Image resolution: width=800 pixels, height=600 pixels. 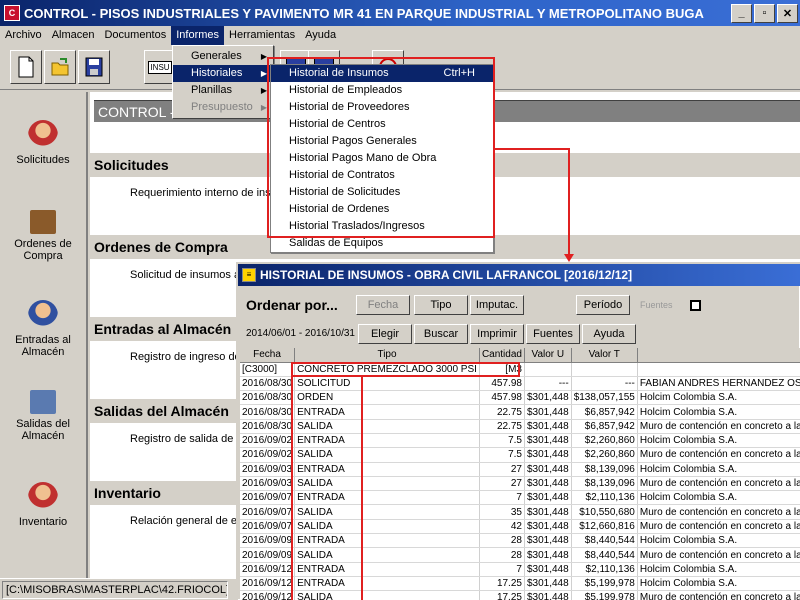 What do you see at coordinates (262, 35) in the screenshot?
I see `menu-herramientas: Herramientas` at bounding box center [262, 35].